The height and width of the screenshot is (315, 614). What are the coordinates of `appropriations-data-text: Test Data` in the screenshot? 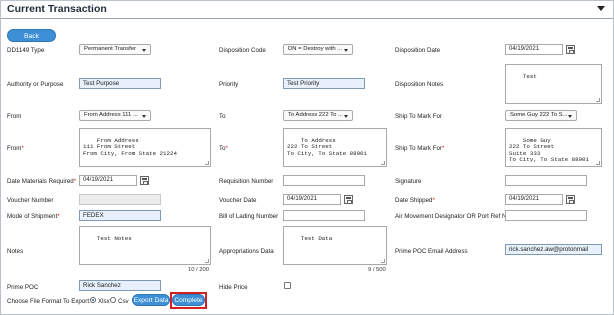 It's located at (316, 238).